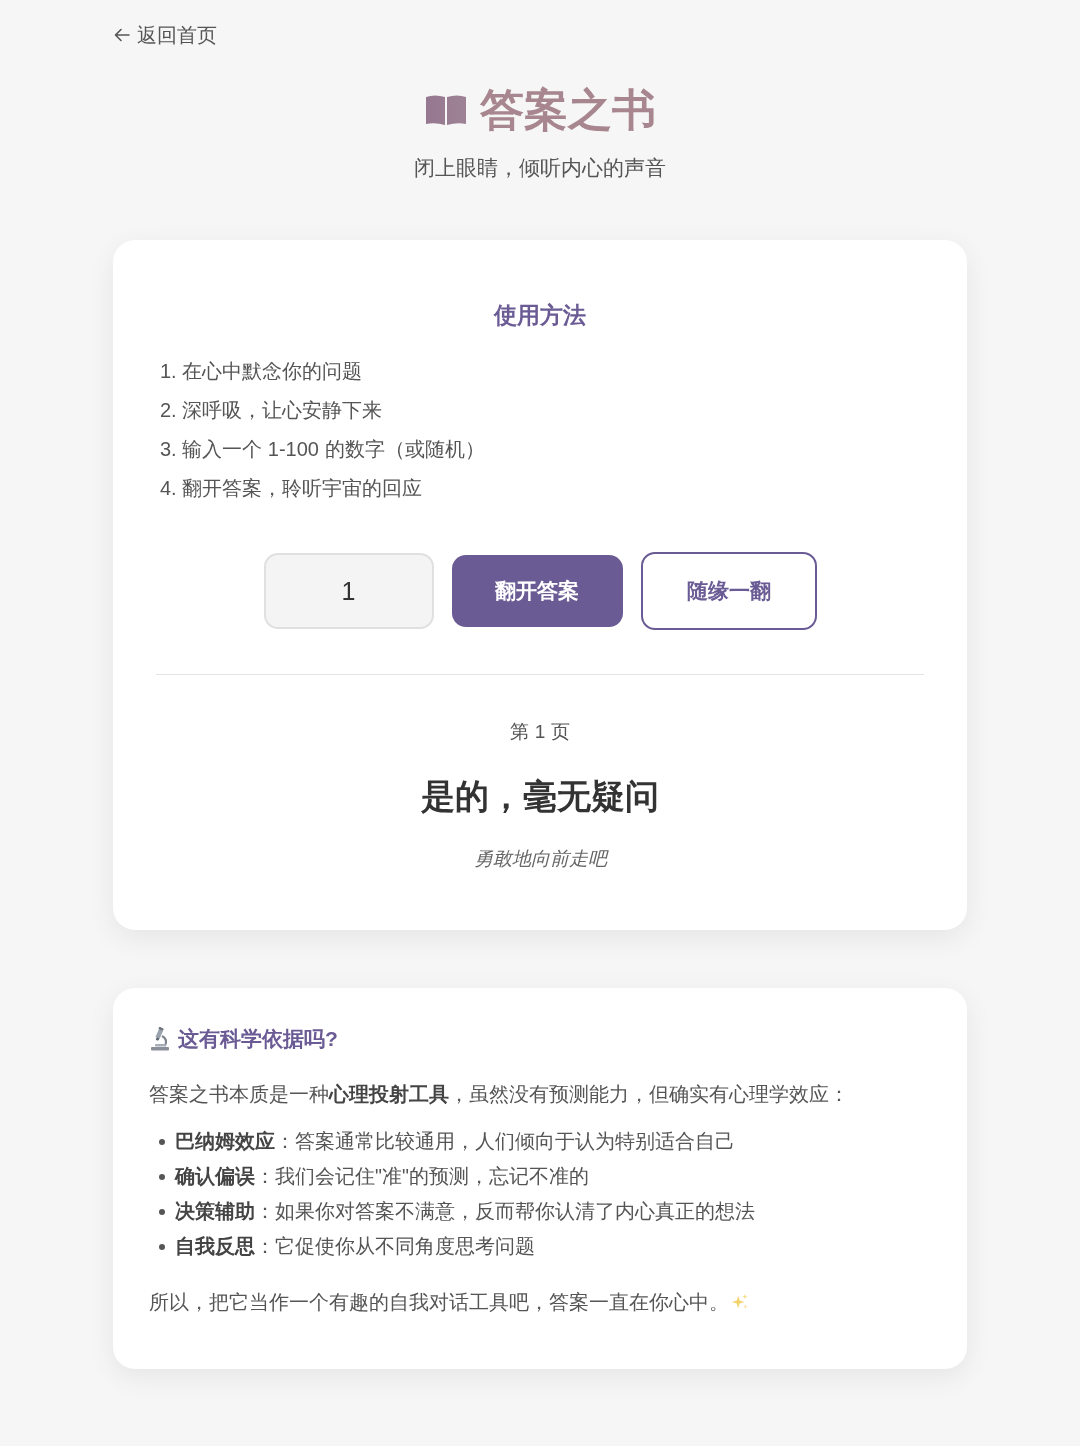 Image resolution: width=1080 pixels, height=1446 pixels. What do you see at coordinates (542, 371) in the screenshot?
I see `instruction-step: 1. 在心中默念你的问题` at bounding box center [542, 371].